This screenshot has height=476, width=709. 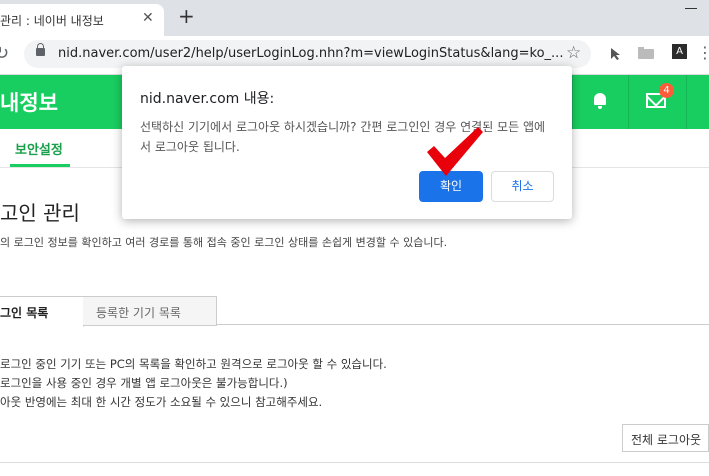 What do you see at coordinates (161, 402) in the screenshot?
I see `info-line: 아웃 반영에는 최대 한 시간 정도가 소요될 수 있으니 참고해주세요.` at bounding box center [161, 402].